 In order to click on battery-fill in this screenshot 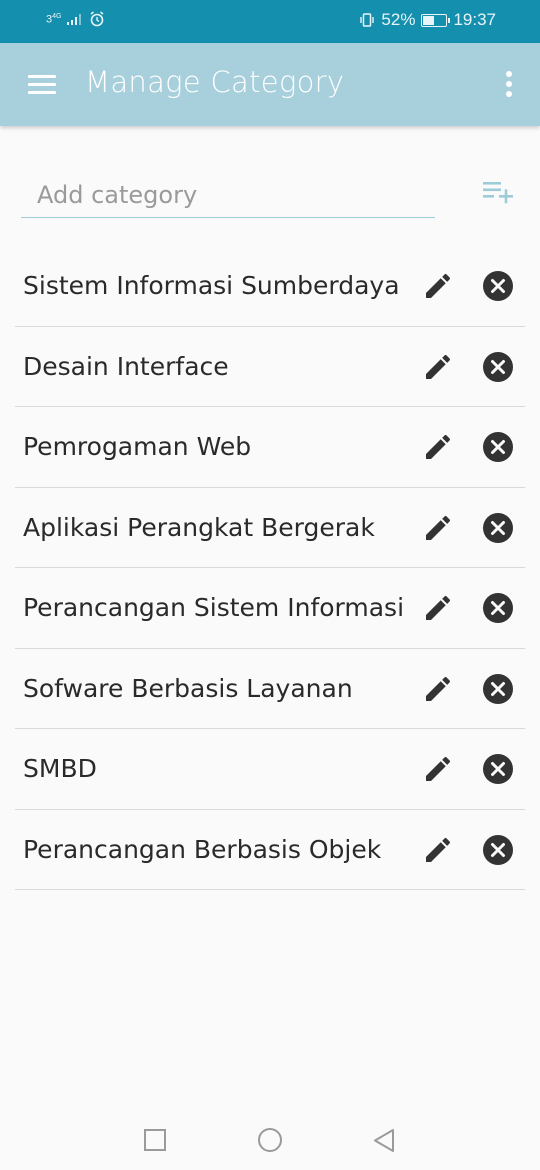, I will do `click(428, 20)`.